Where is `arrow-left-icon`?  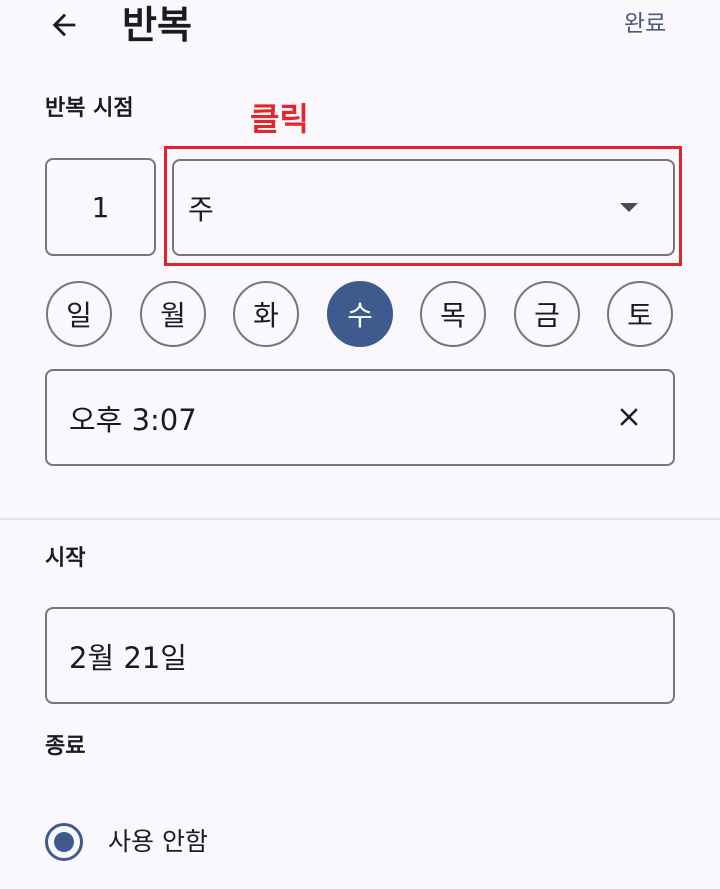
arrow-left-icon is located at coordinates (64, 25).